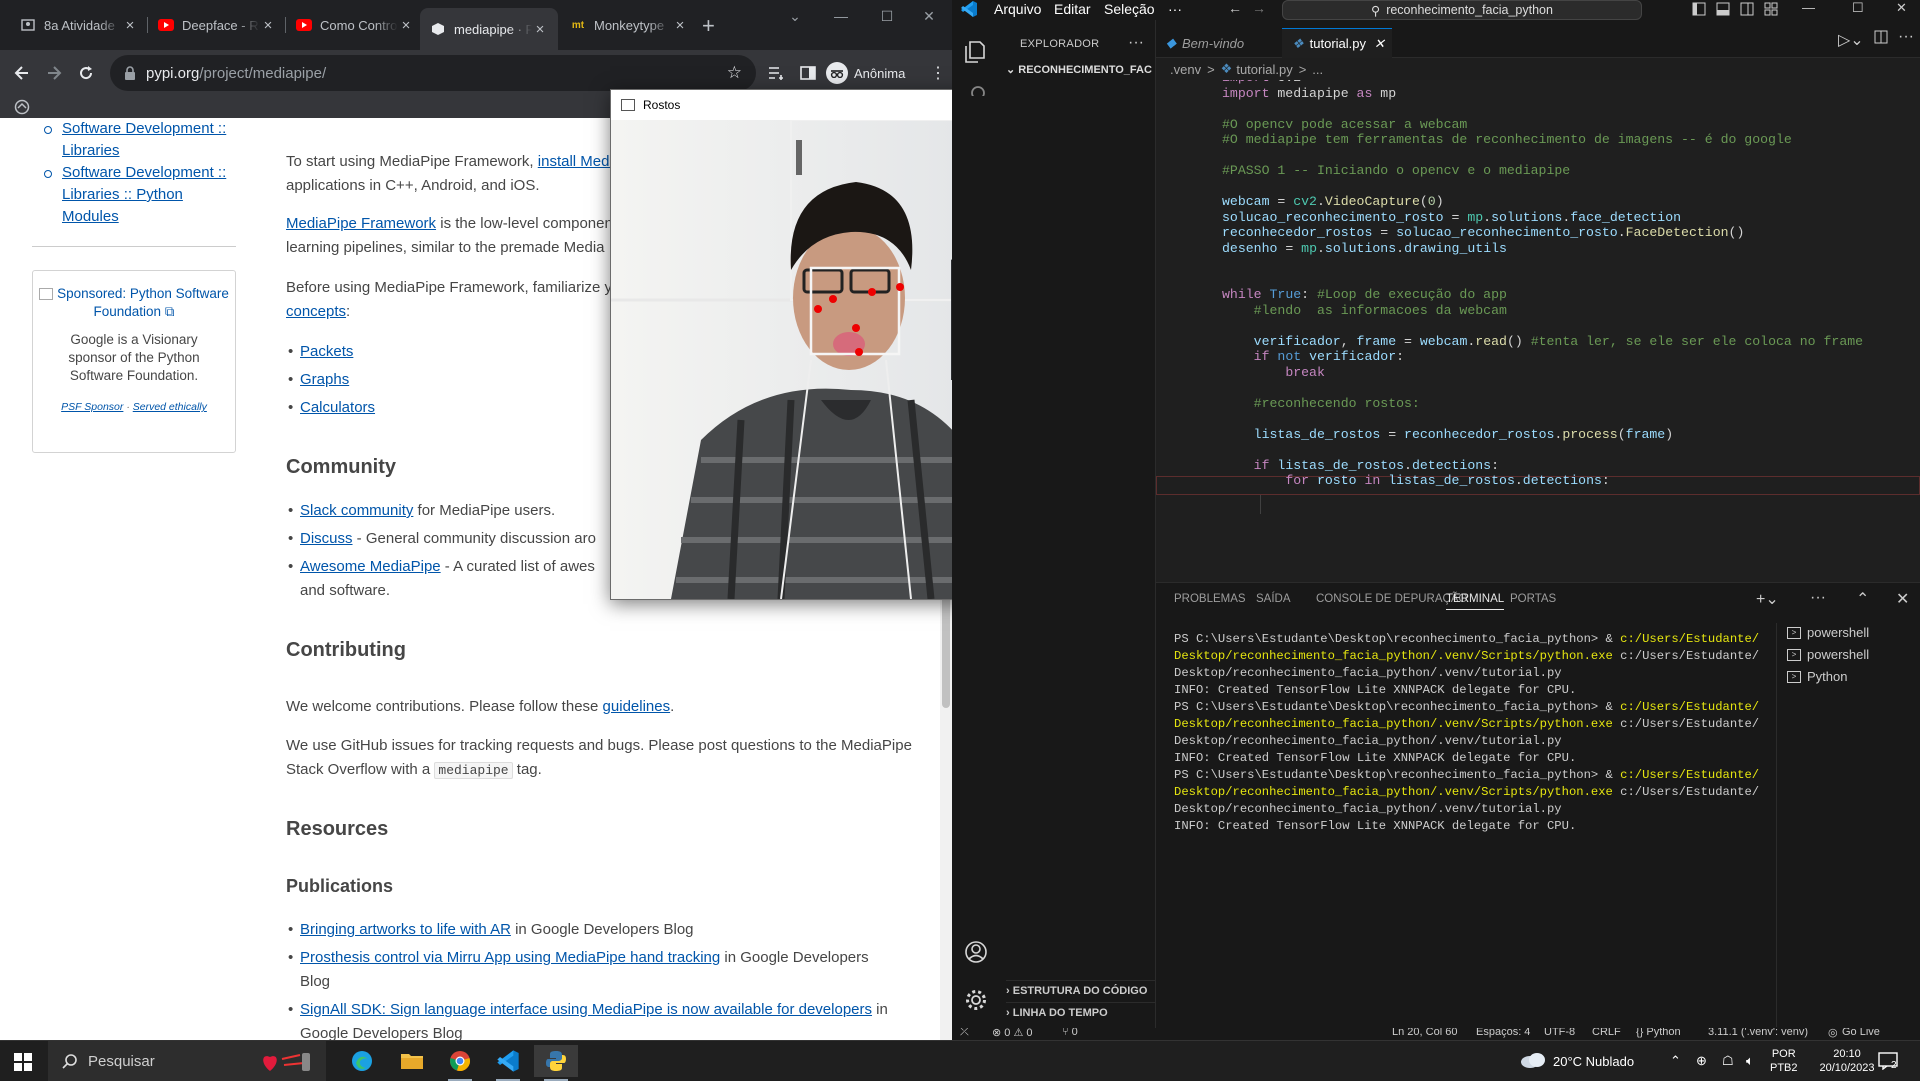  Describe the element at coordinates (130, 73) in the screenshot. I see `lock-icon` at that location.